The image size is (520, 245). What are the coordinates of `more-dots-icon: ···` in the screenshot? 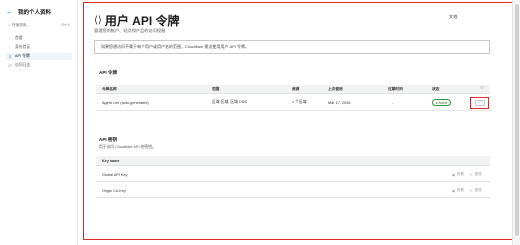 It's located at (479, 103).